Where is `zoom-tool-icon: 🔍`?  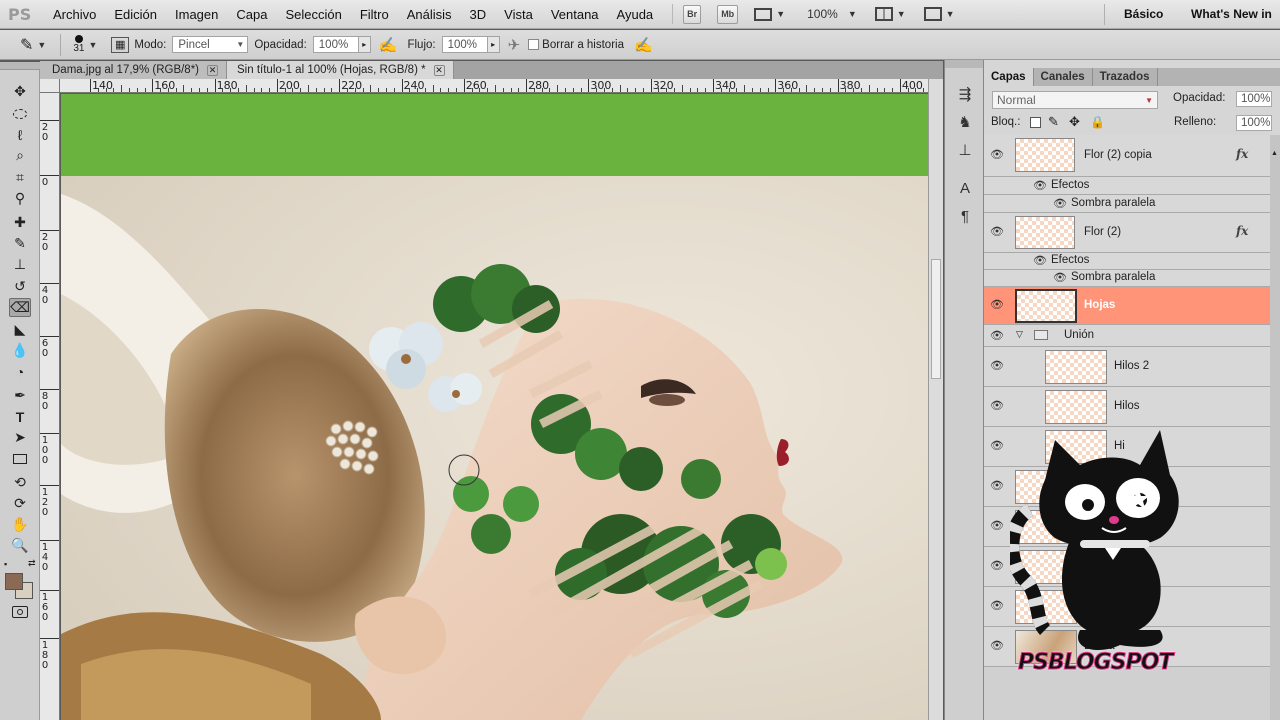
zoom-tool-icon: 🔍 is located at coordinates (20, 545).